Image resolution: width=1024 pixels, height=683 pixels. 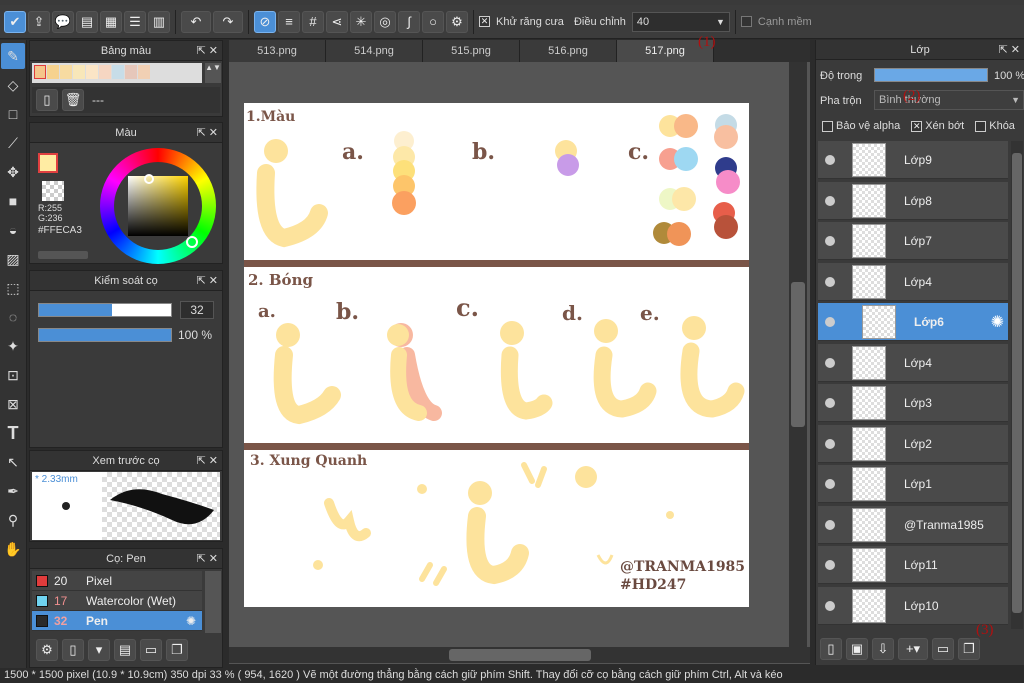 What do you see at coordinates (73, 650) in the screenshot?
I see `new-brush-icon: ▯` at bounding box center [73, 650].